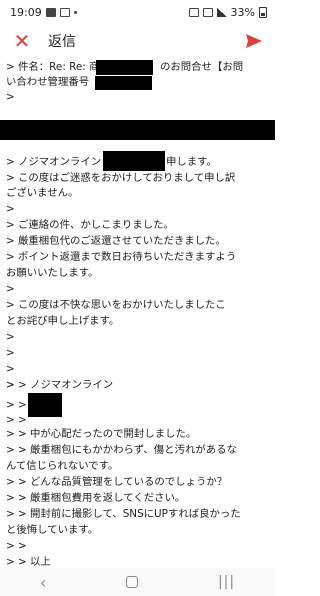 This screenshot has width=320, height=596. I want to click on page-title: 返信, so click(62, 42).